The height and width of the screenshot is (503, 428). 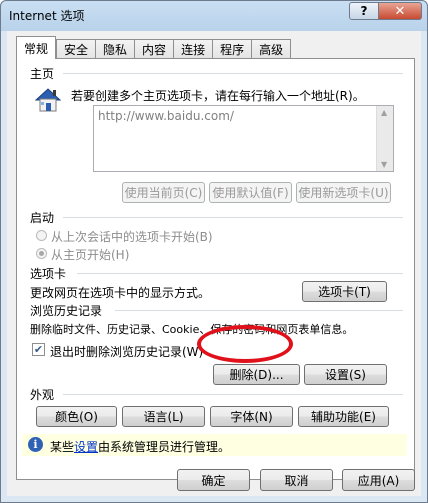 I want to click on home-description: 若要创建多个主页选项卡，请在每行输入一个地址(R)。, so click(x=218, y=96).